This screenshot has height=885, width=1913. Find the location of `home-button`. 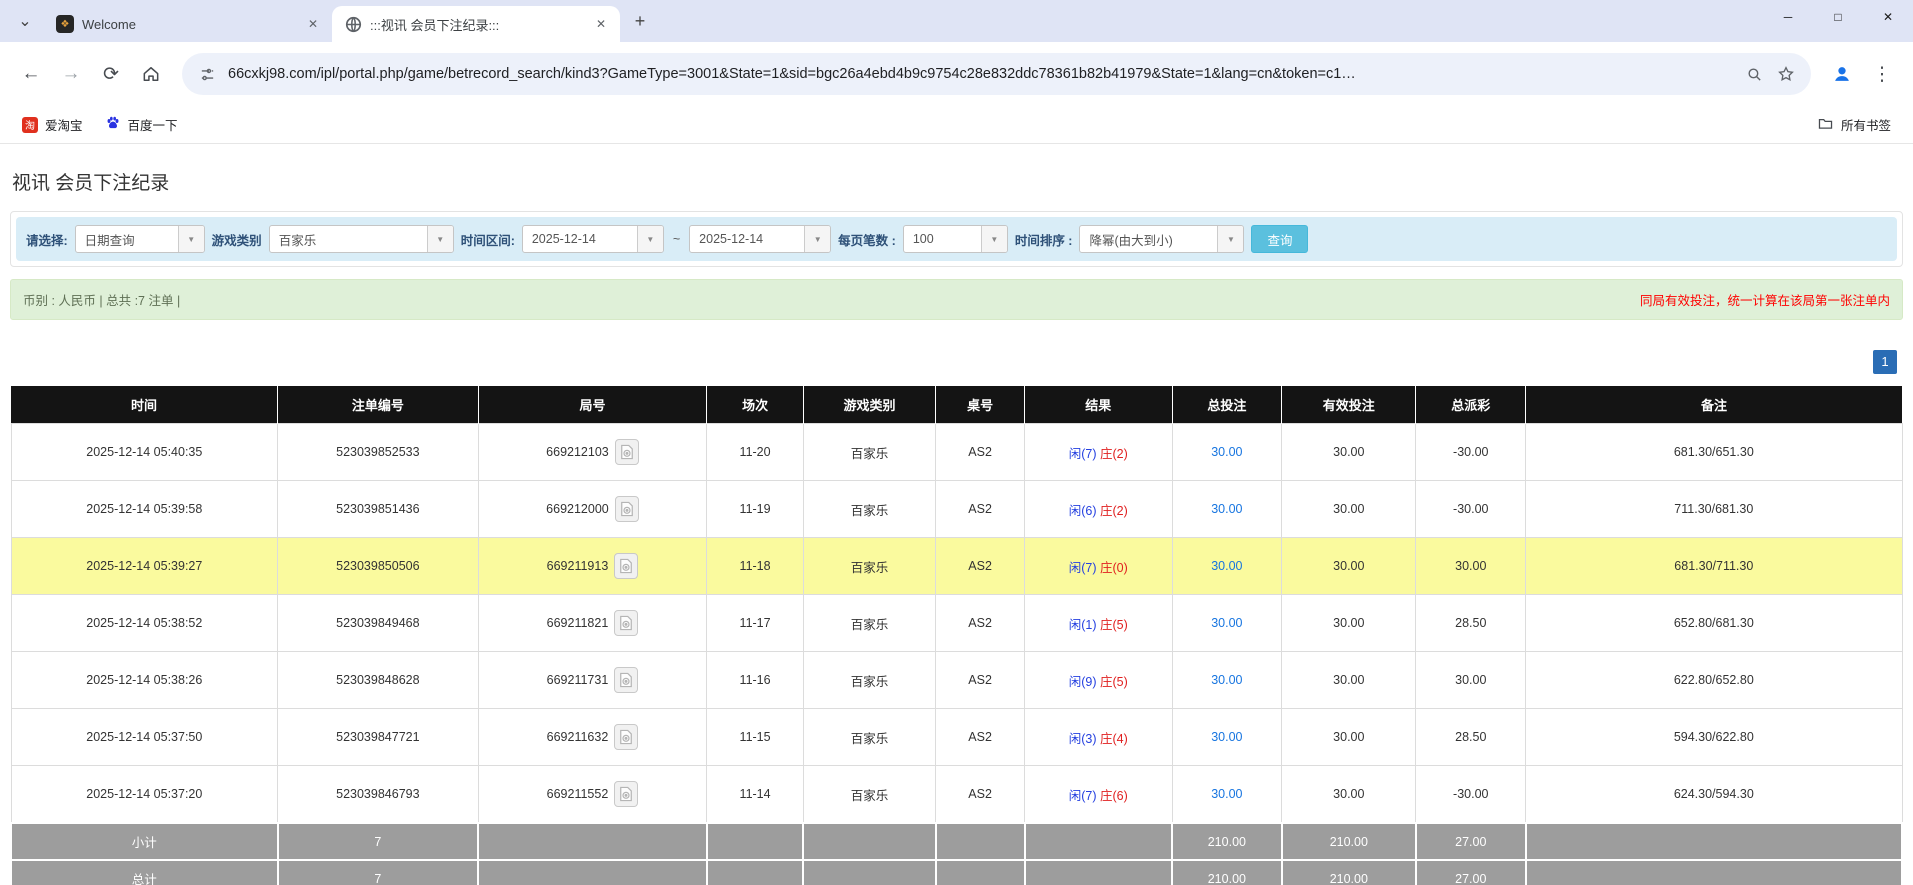

home-button is located at coordinates (151, 74).